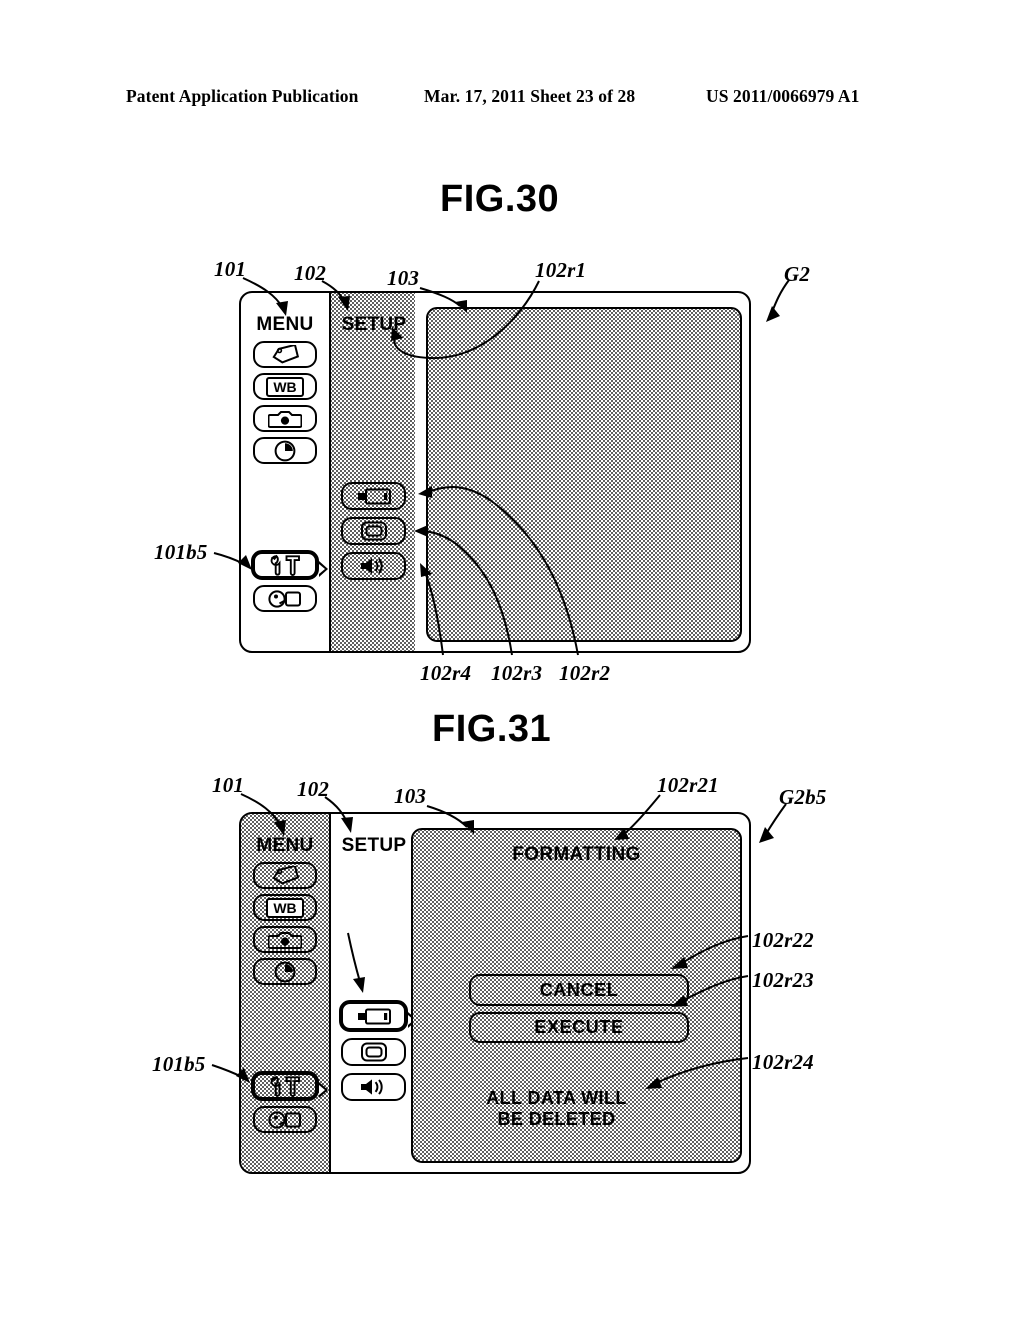  What do you see at coordinates (500, 199) in the screenshot?
I see `figure-title-30: FIG.30` at bounding box center [500, 199].